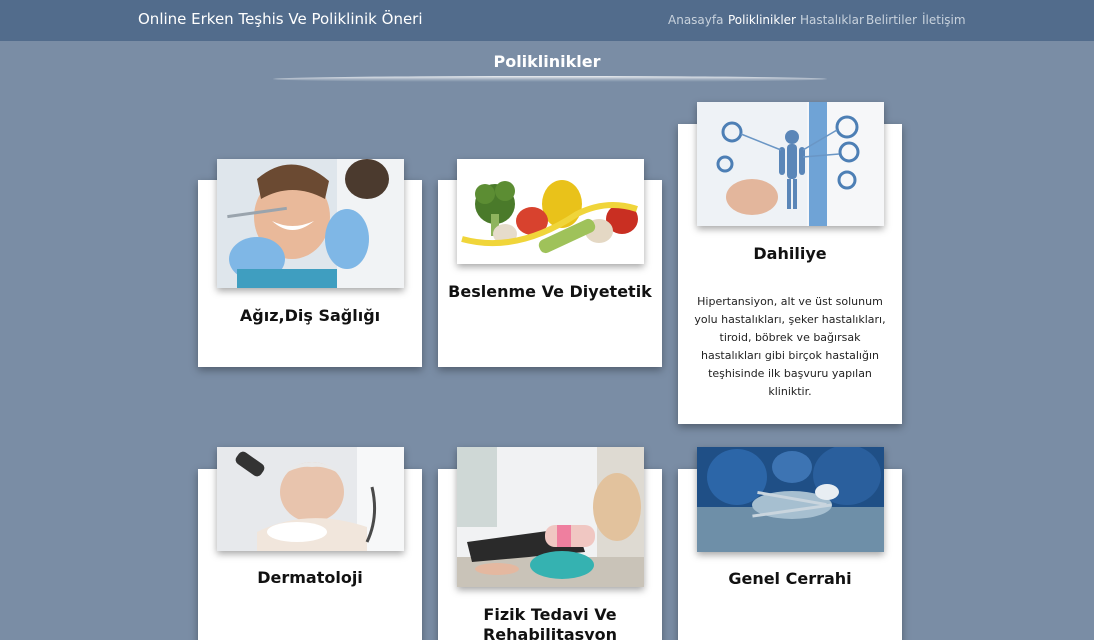  What do you see at coordinates (695, 20) in the screenshot?
I see `nav-link-anasayfa: Anasayfa` at bounding box center [695, 20].